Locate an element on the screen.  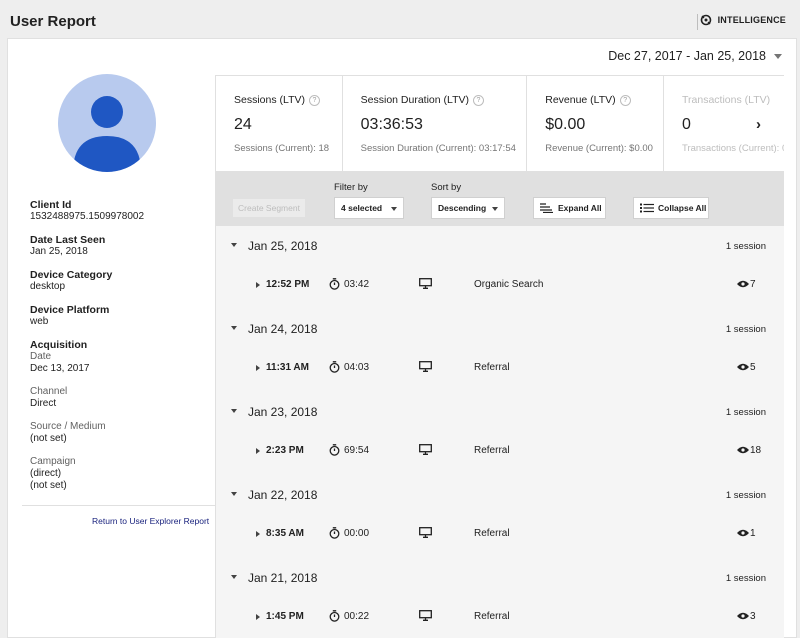
metric-name: Transactions (LTV) is located at coordinates (726, 100).